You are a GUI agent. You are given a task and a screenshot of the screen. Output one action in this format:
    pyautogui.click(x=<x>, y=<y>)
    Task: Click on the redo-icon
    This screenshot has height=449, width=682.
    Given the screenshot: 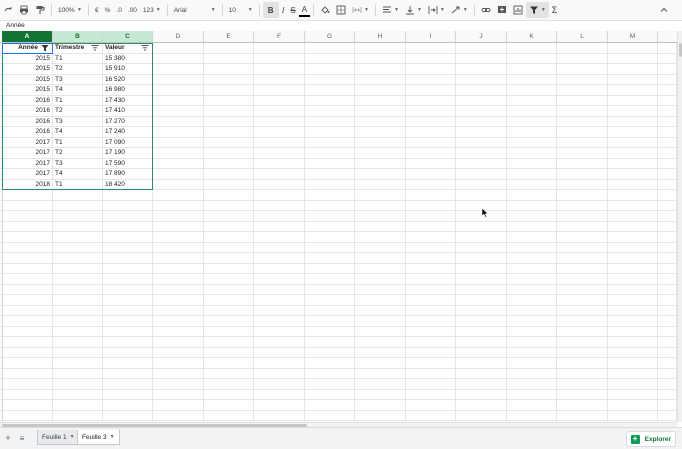 What is the action you would take?
    pyautogui.click(x=8, y=10)
    